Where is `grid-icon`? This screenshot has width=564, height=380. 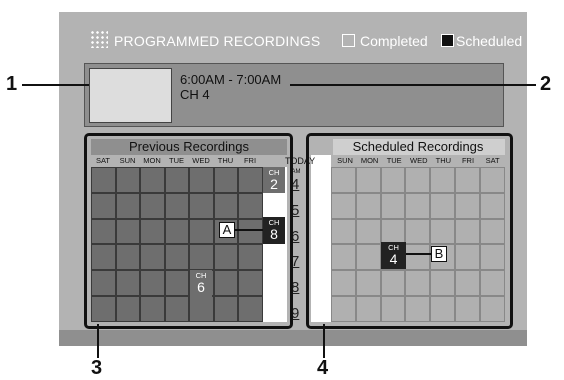
grid-icon is located at coordinates (99, 39).